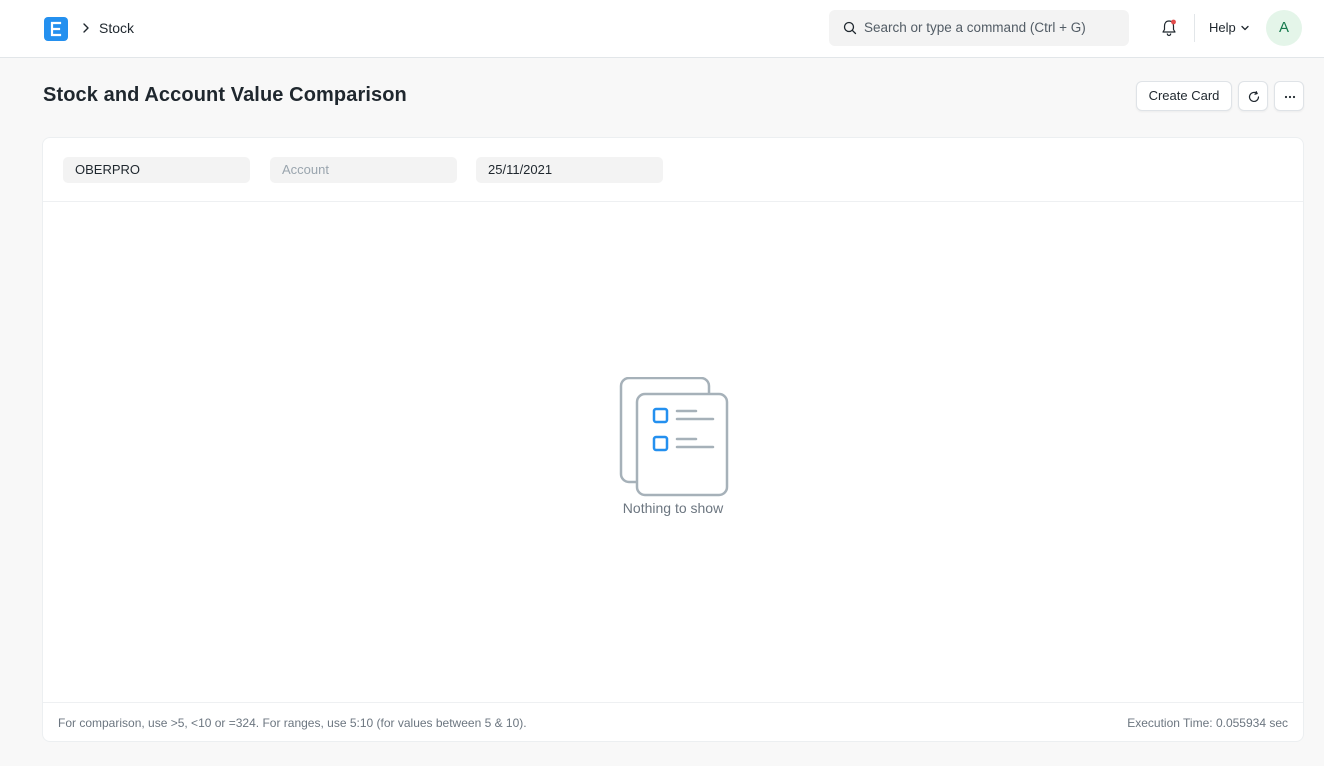  I want to click on chevron-down-icon, so click(1245, 28).